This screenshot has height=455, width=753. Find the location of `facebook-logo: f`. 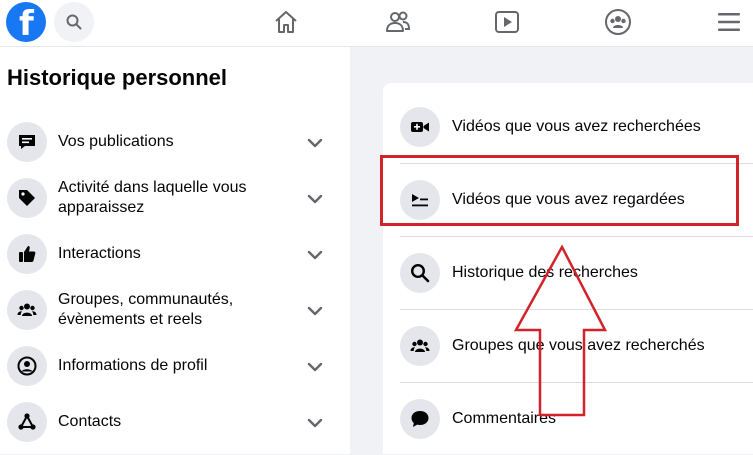

facebook-logo: f is located at coordinates (26, 23).